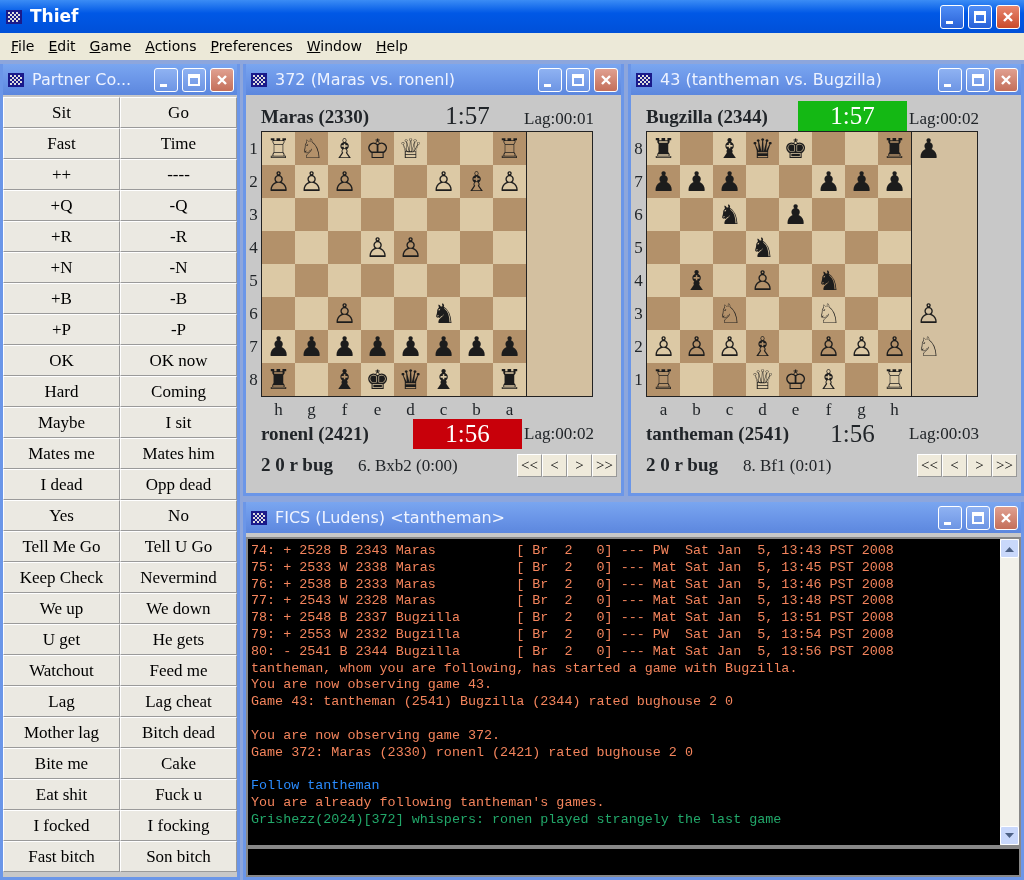  What do you see at coordinates (61, 453) in the screenshot?
I see `message-button: Mates me` at bounding box center [61, 453].